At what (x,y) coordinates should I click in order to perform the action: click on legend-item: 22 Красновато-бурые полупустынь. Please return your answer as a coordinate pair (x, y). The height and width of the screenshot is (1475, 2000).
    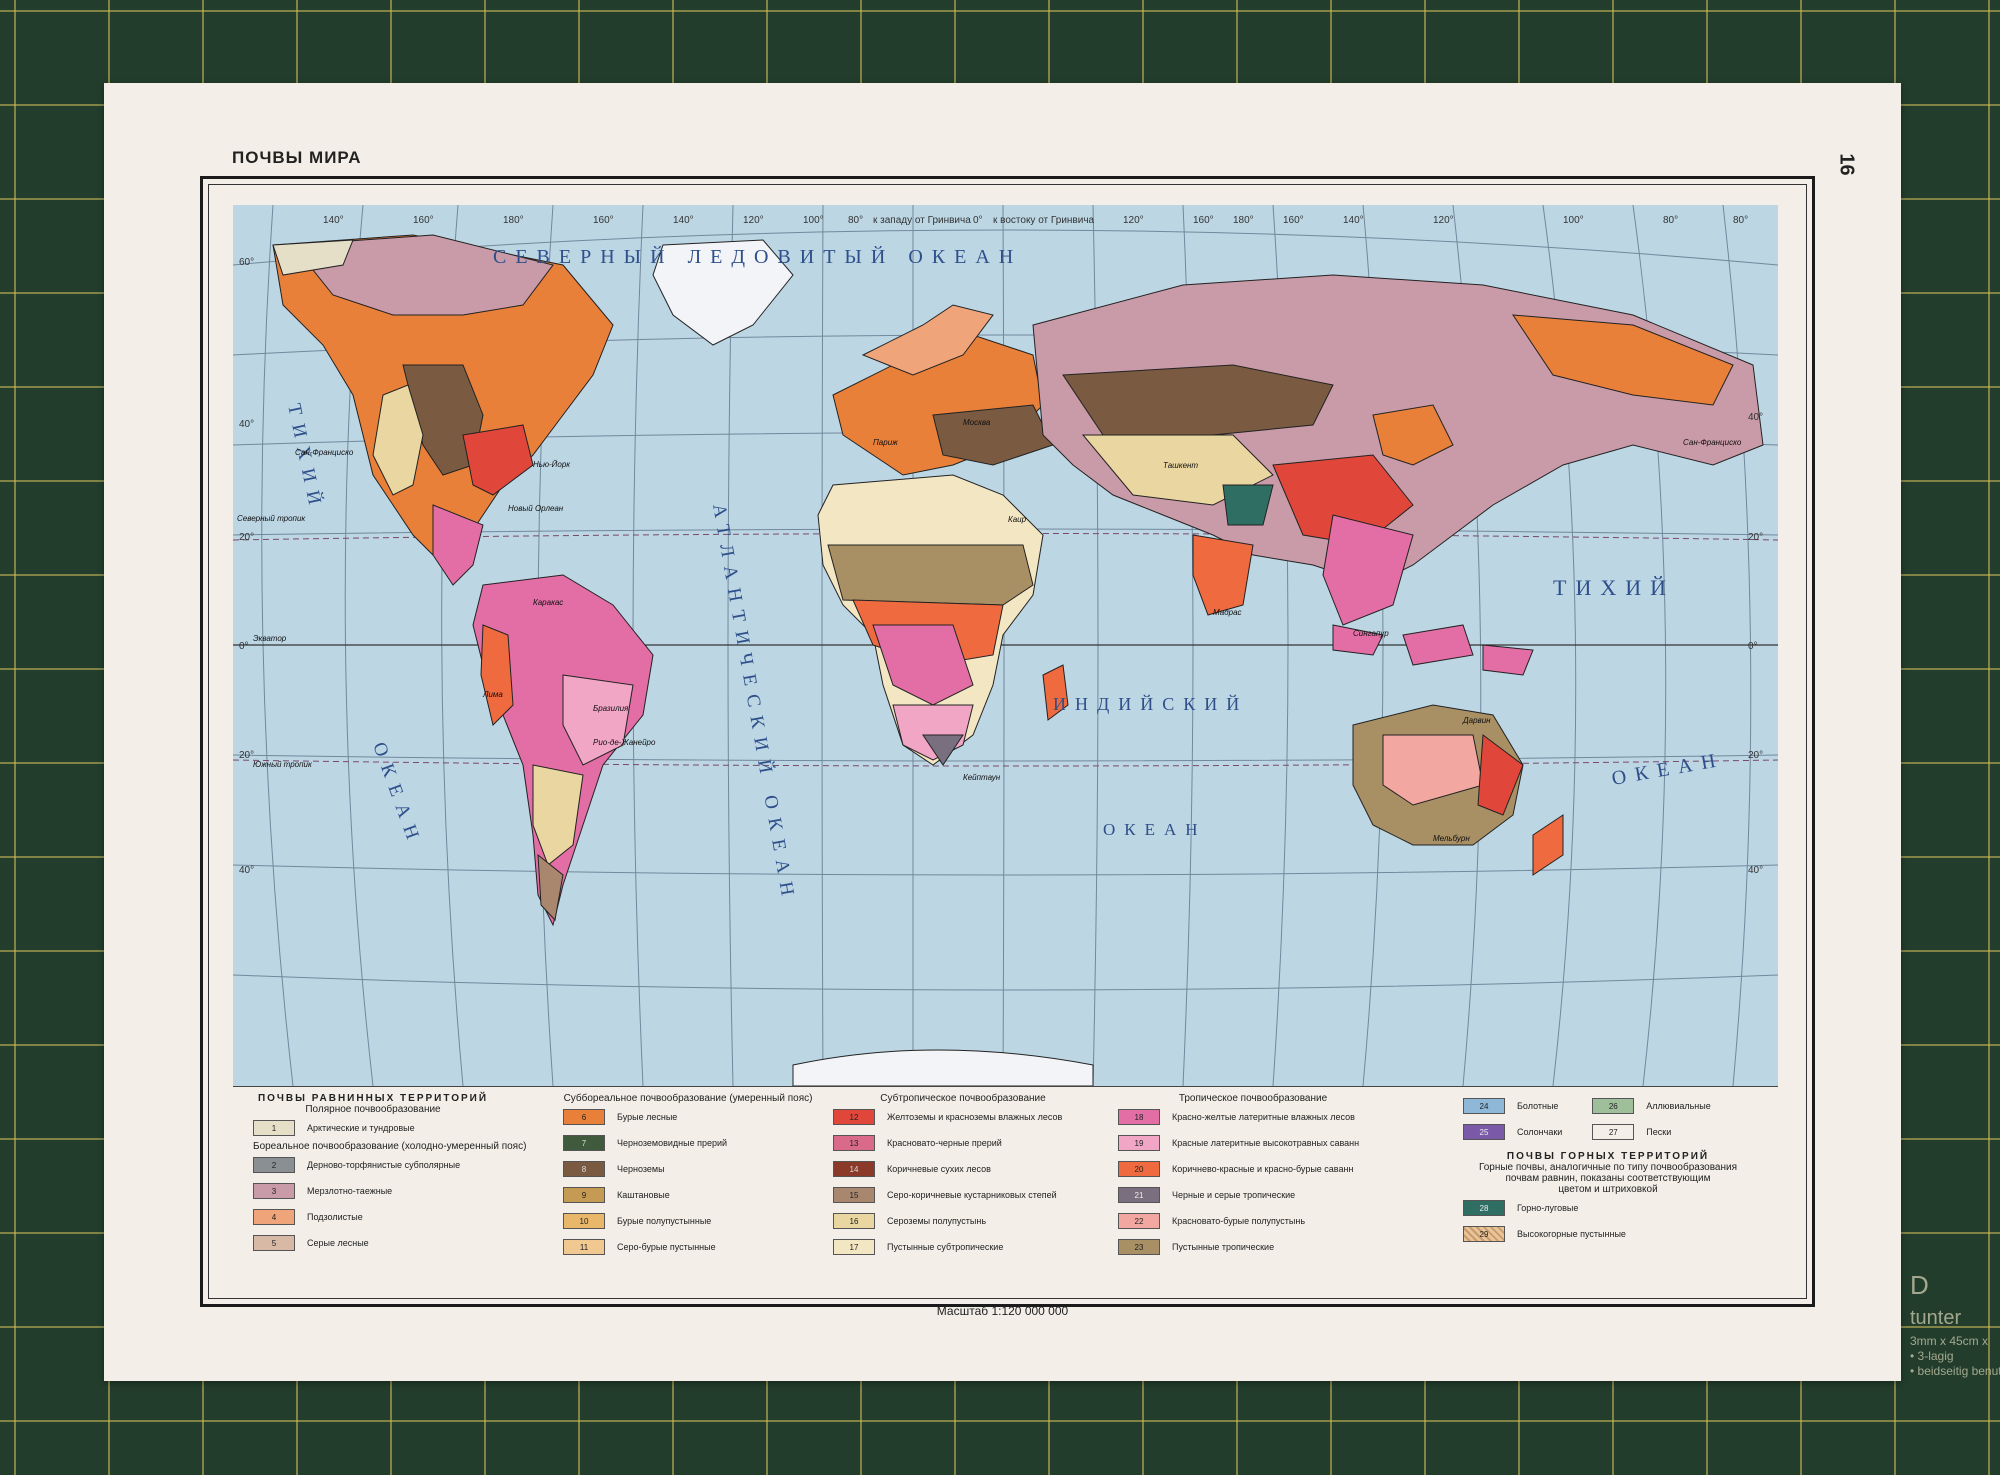
    Looking at the image, I should click on (1253, 1221).